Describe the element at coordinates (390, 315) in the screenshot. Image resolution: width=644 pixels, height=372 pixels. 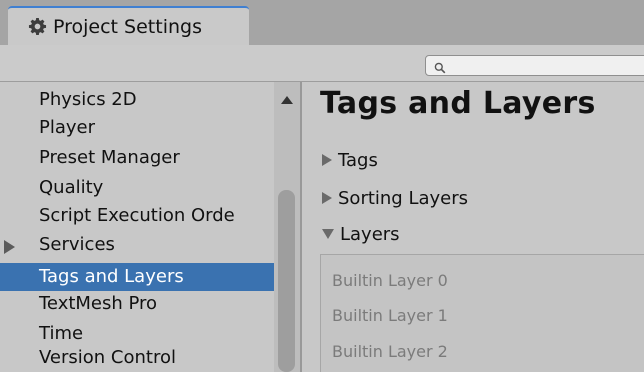
I see `layer-row: Builtin Layer 1` at that location.